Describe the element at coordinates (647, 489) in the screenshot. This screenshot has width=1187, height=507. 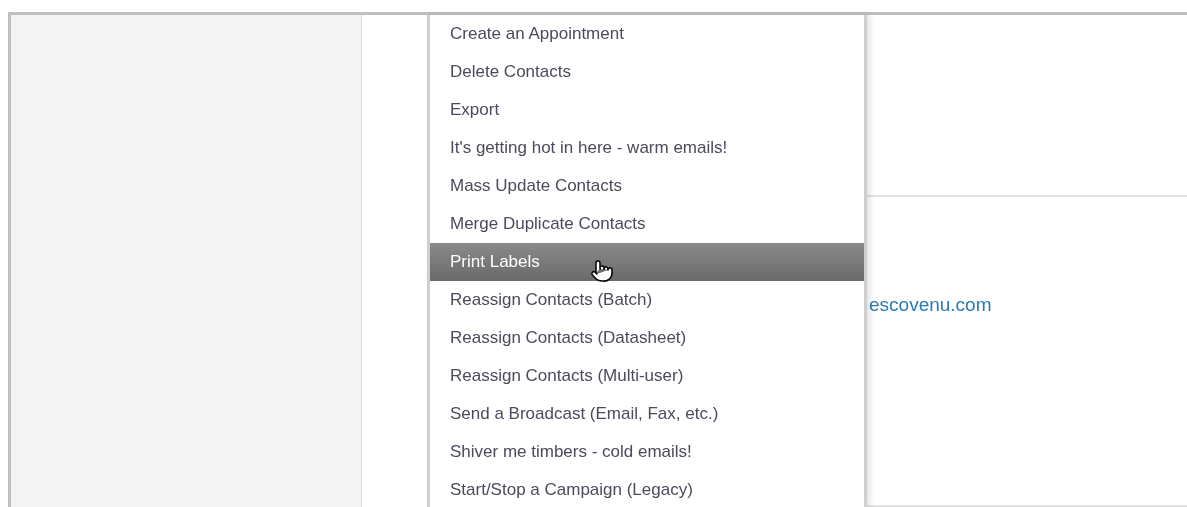
I see `menu-item: Start/Stop a Campaign (Legacy)` at that location.